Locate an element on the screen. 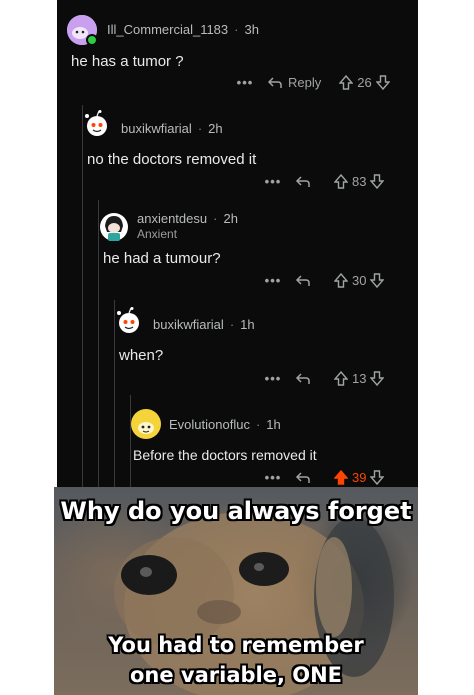  anime-avatar-icon is located at coordinates (114, 227).